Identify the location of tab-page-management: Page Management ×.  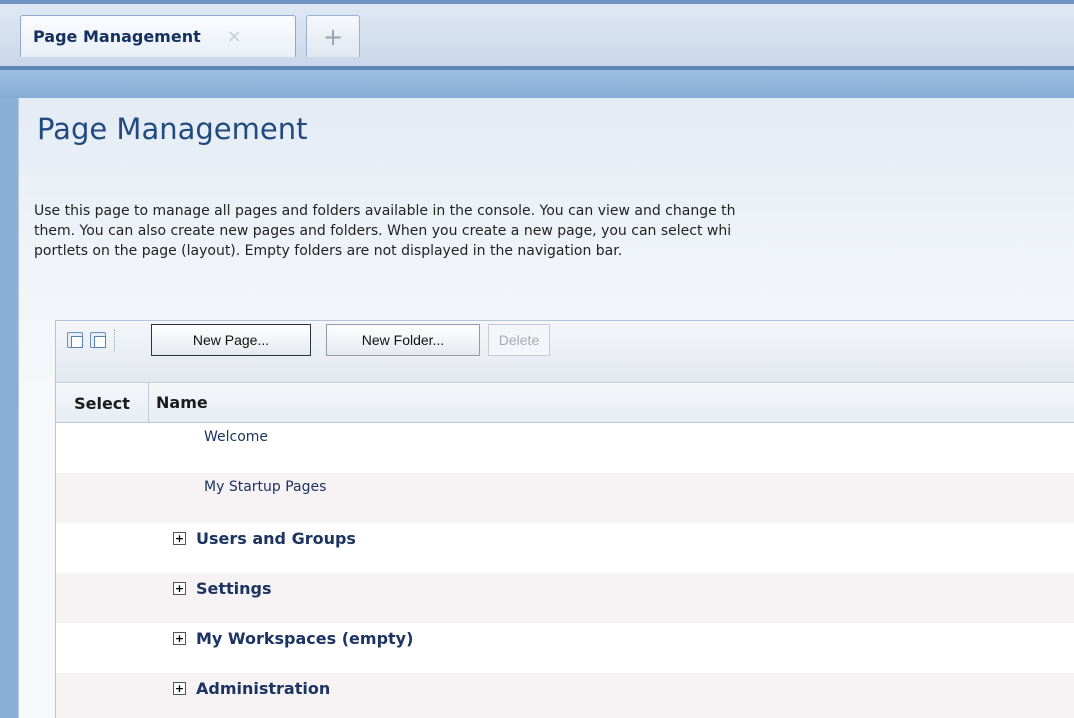
(158, 36).